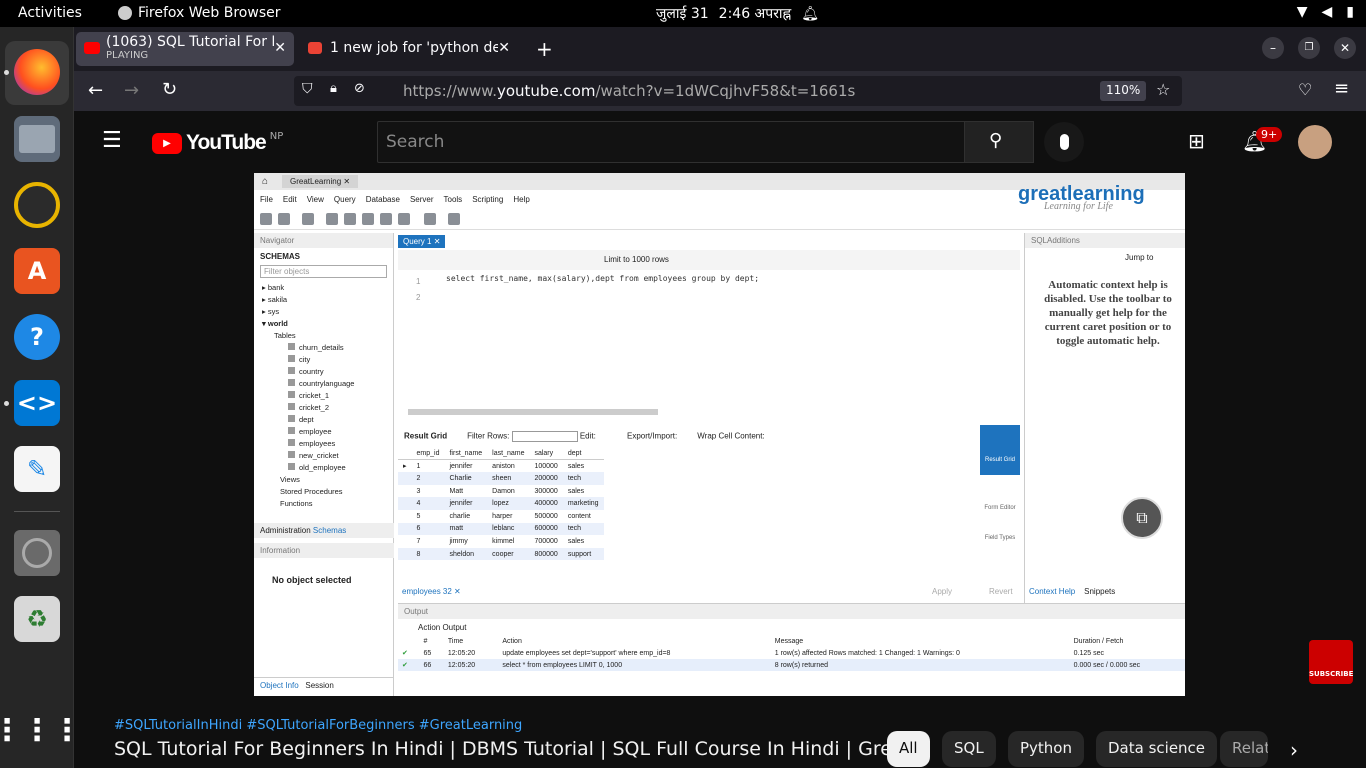 The width and height of the screenshot is (1366, 768). I want to click on table-cell: 1, so click(418, 466).